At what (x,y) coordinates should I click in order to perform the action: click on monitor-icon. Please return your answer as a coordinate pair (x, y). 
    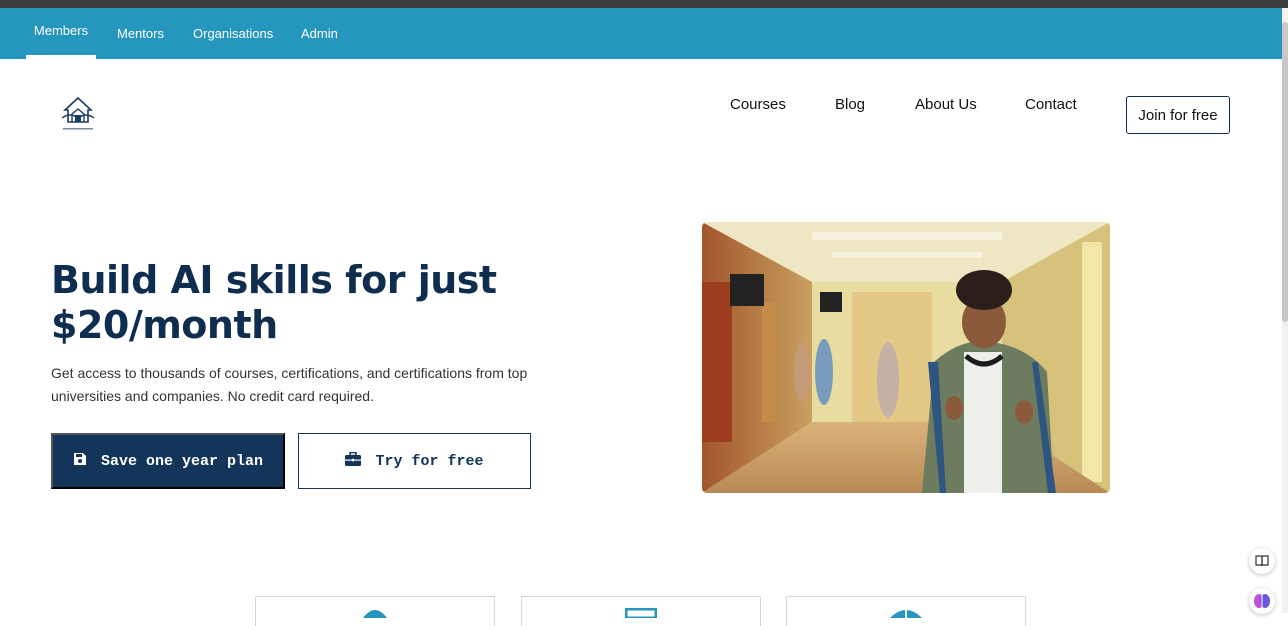
    Looking at the image, I should click on (641, 614).